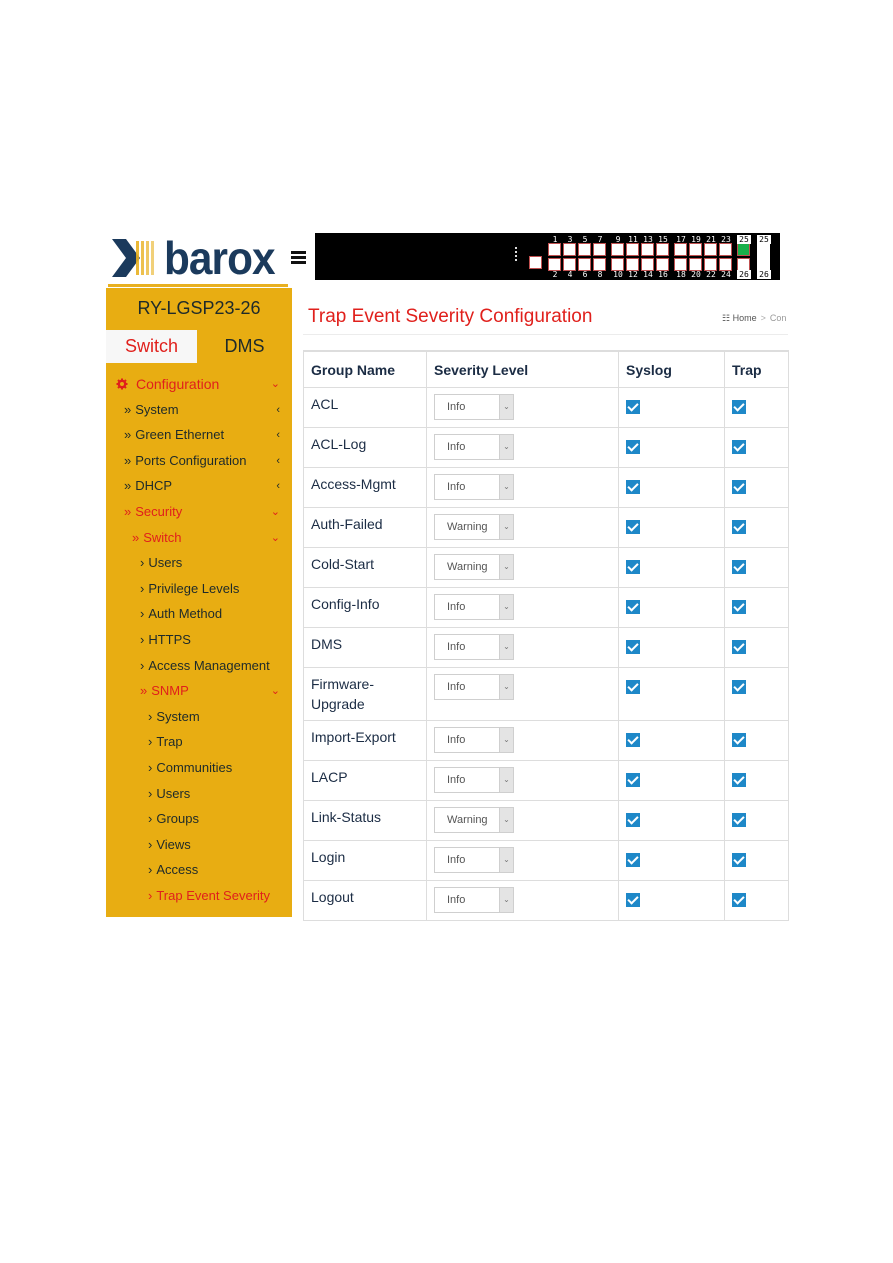 The width and height of the screenshot is (893, 1263). I want to click on breadcrumb-home: Home, so click(745, 318).